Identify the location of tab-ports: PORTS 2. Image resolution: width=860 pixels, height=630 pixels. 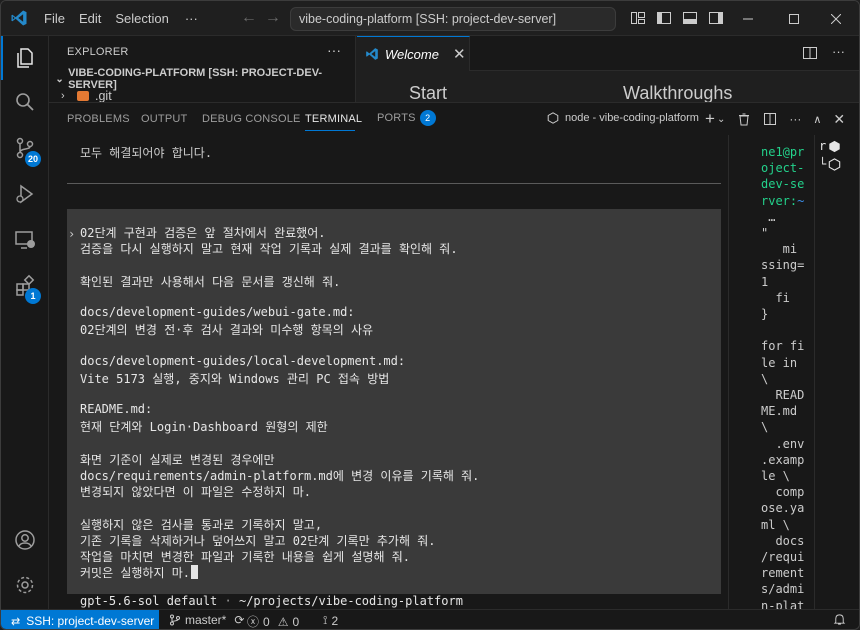
(406, 118).